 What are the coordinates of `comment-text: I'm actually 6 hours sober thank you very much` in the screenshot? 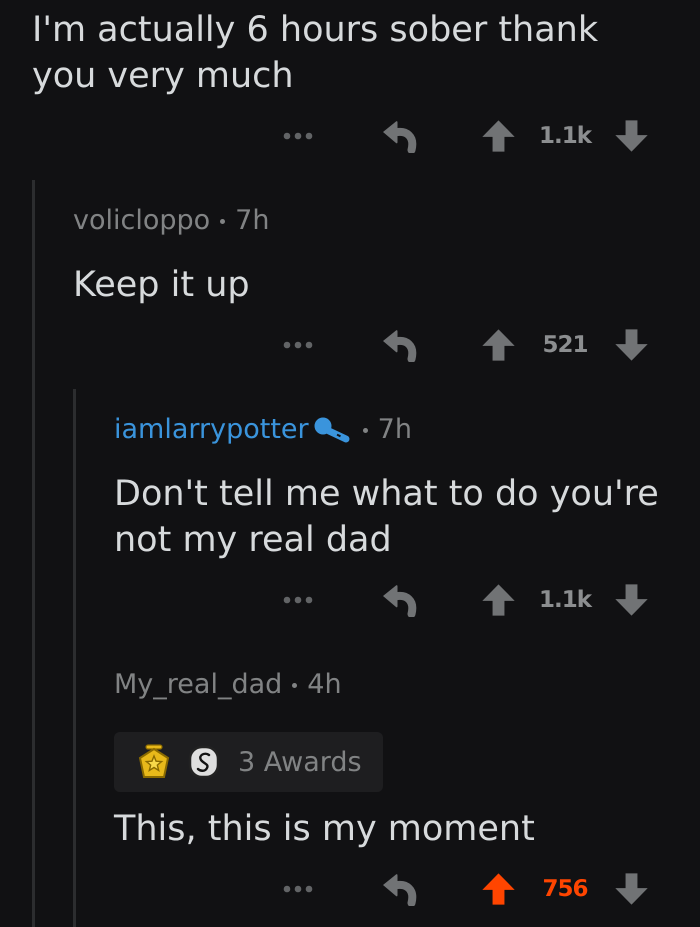 It's located at (316, 53).